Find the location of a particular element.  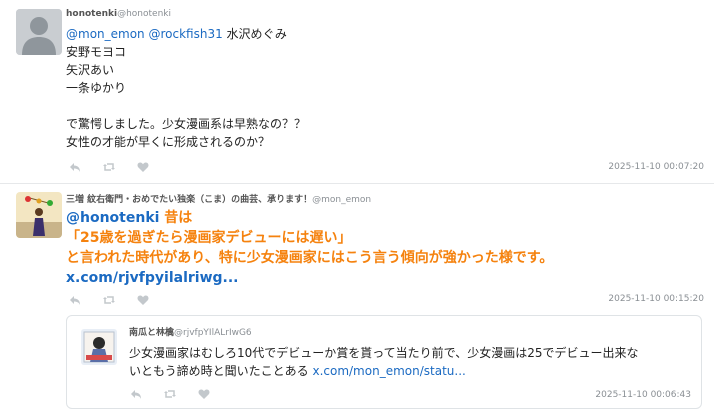

author-handle: @rjvfpYIlALrIwG6 is located at coordinates (213, 333).